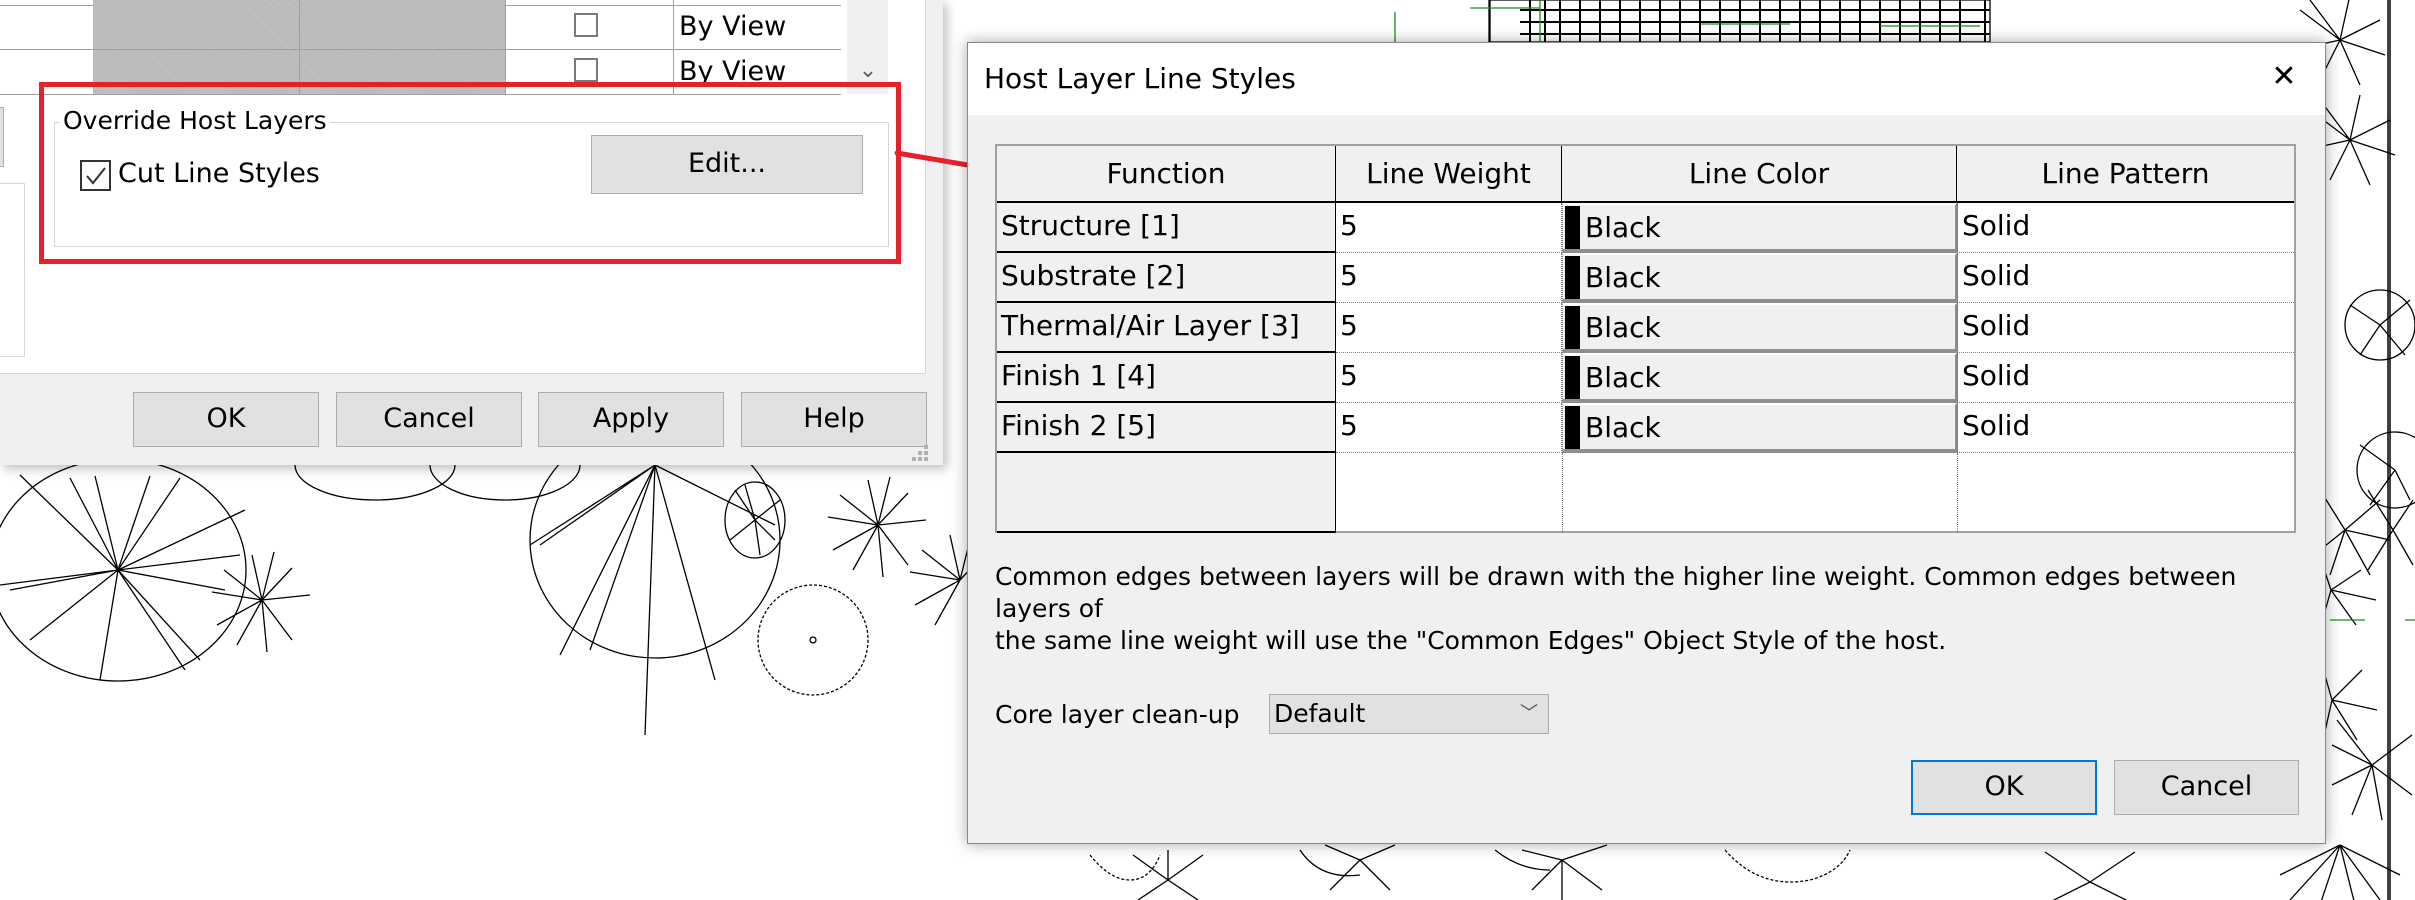 The image size is (2415, 900). What do you see at coordinates (470, 173) in the screenshot?
I see `annotation-highlight-box` at bounding box center [470, 173].